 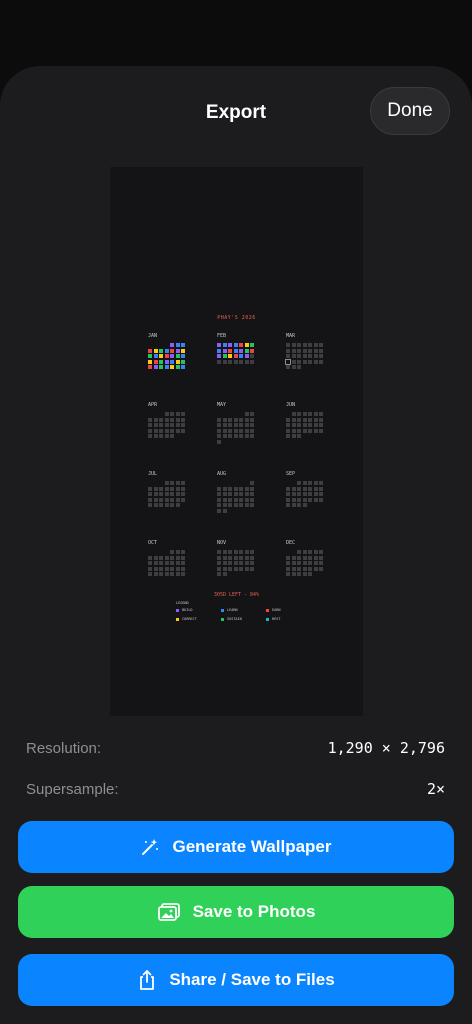 What do you see at coordinates (150, 847) in the screenshot?
I see `magic-wand-icon` at bounding box center [150, 847].